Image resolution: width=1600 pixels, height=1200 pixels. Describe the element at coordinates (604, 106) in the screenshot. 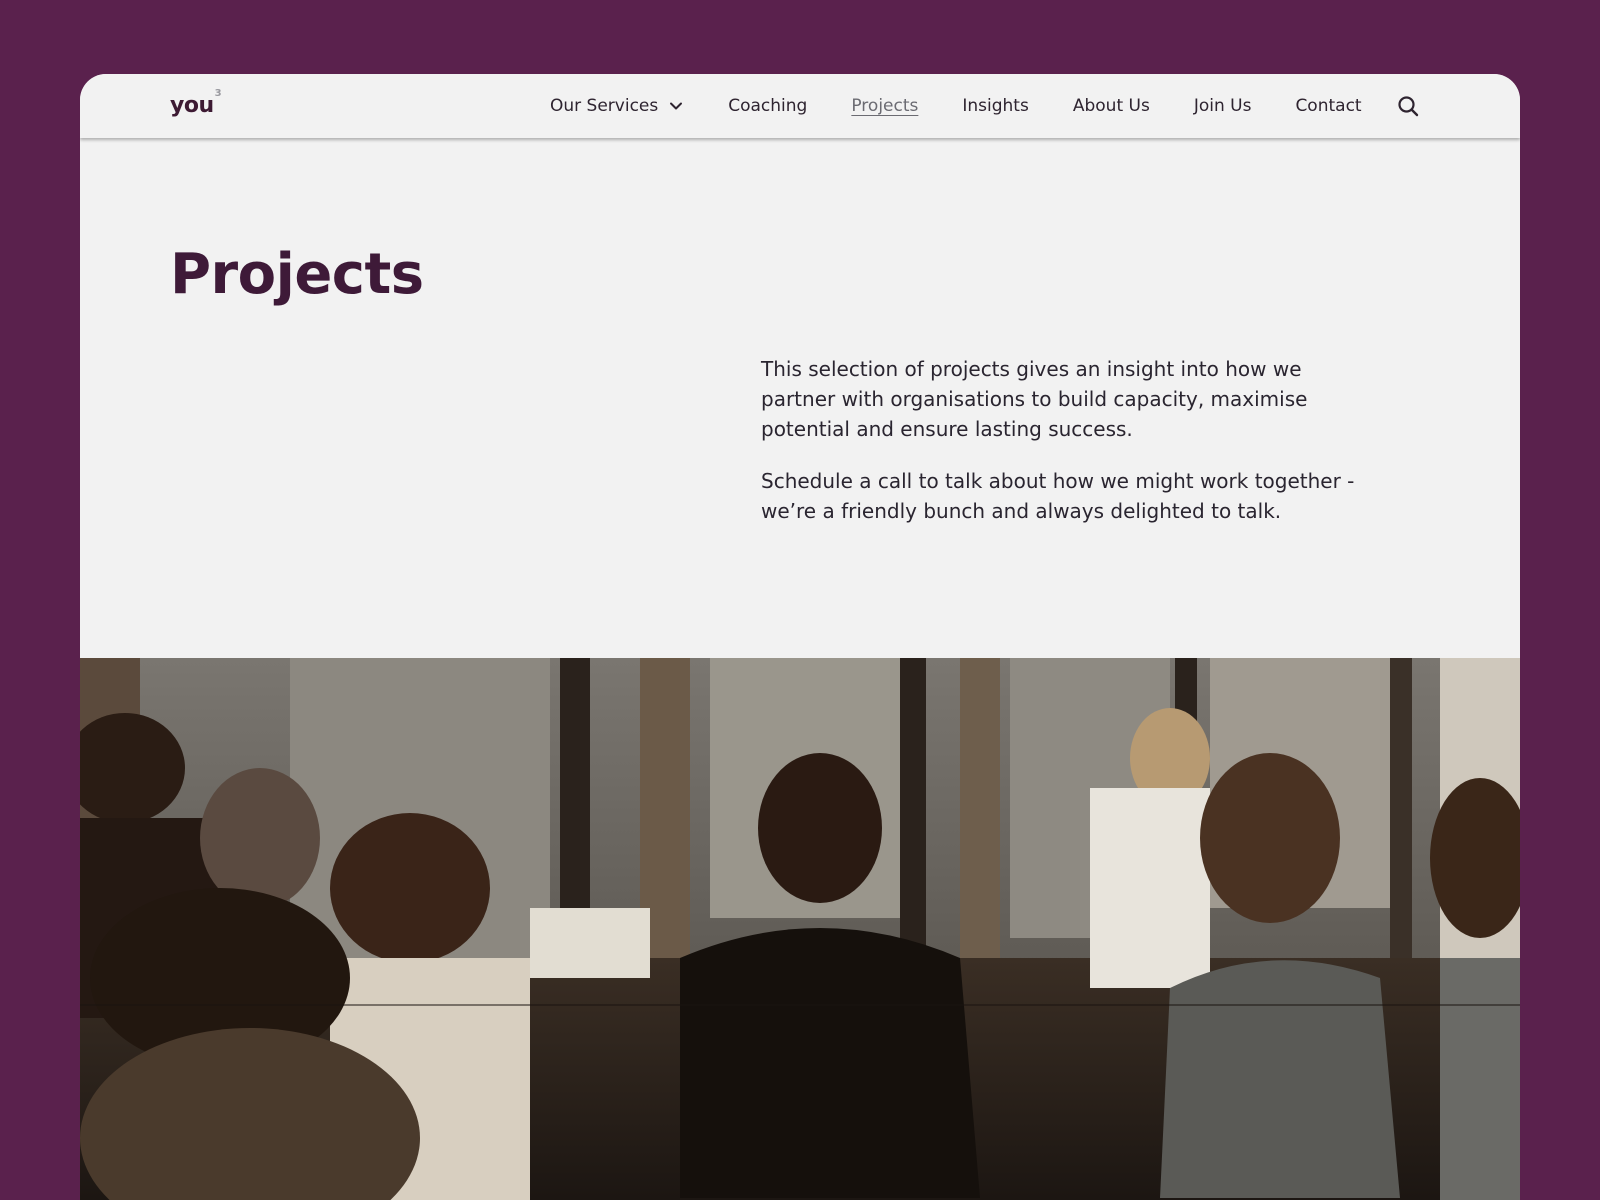

I see `nav-item-label: Our Services` at that location.